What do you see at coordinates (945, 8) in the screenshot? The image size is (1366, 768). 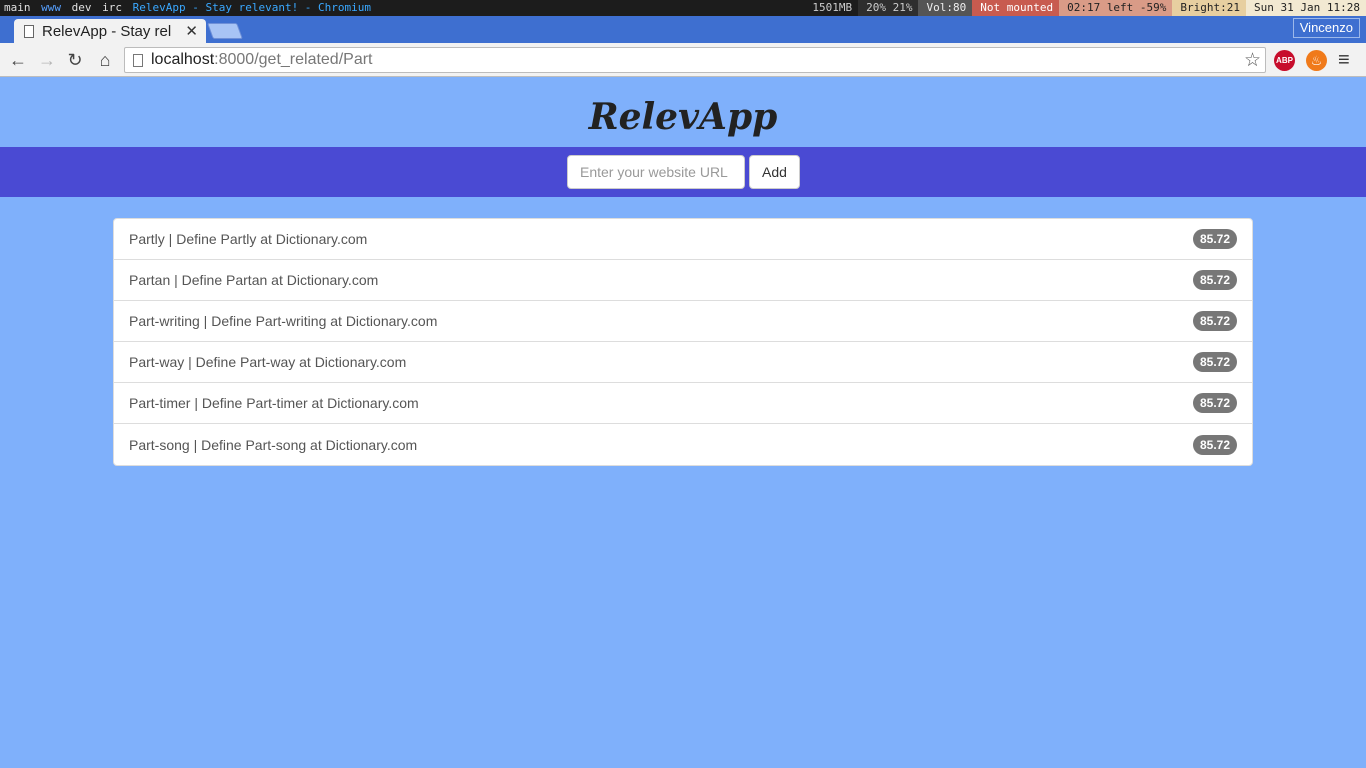 I see `volume-status: Vol:80` at bounding box center [945, 8].